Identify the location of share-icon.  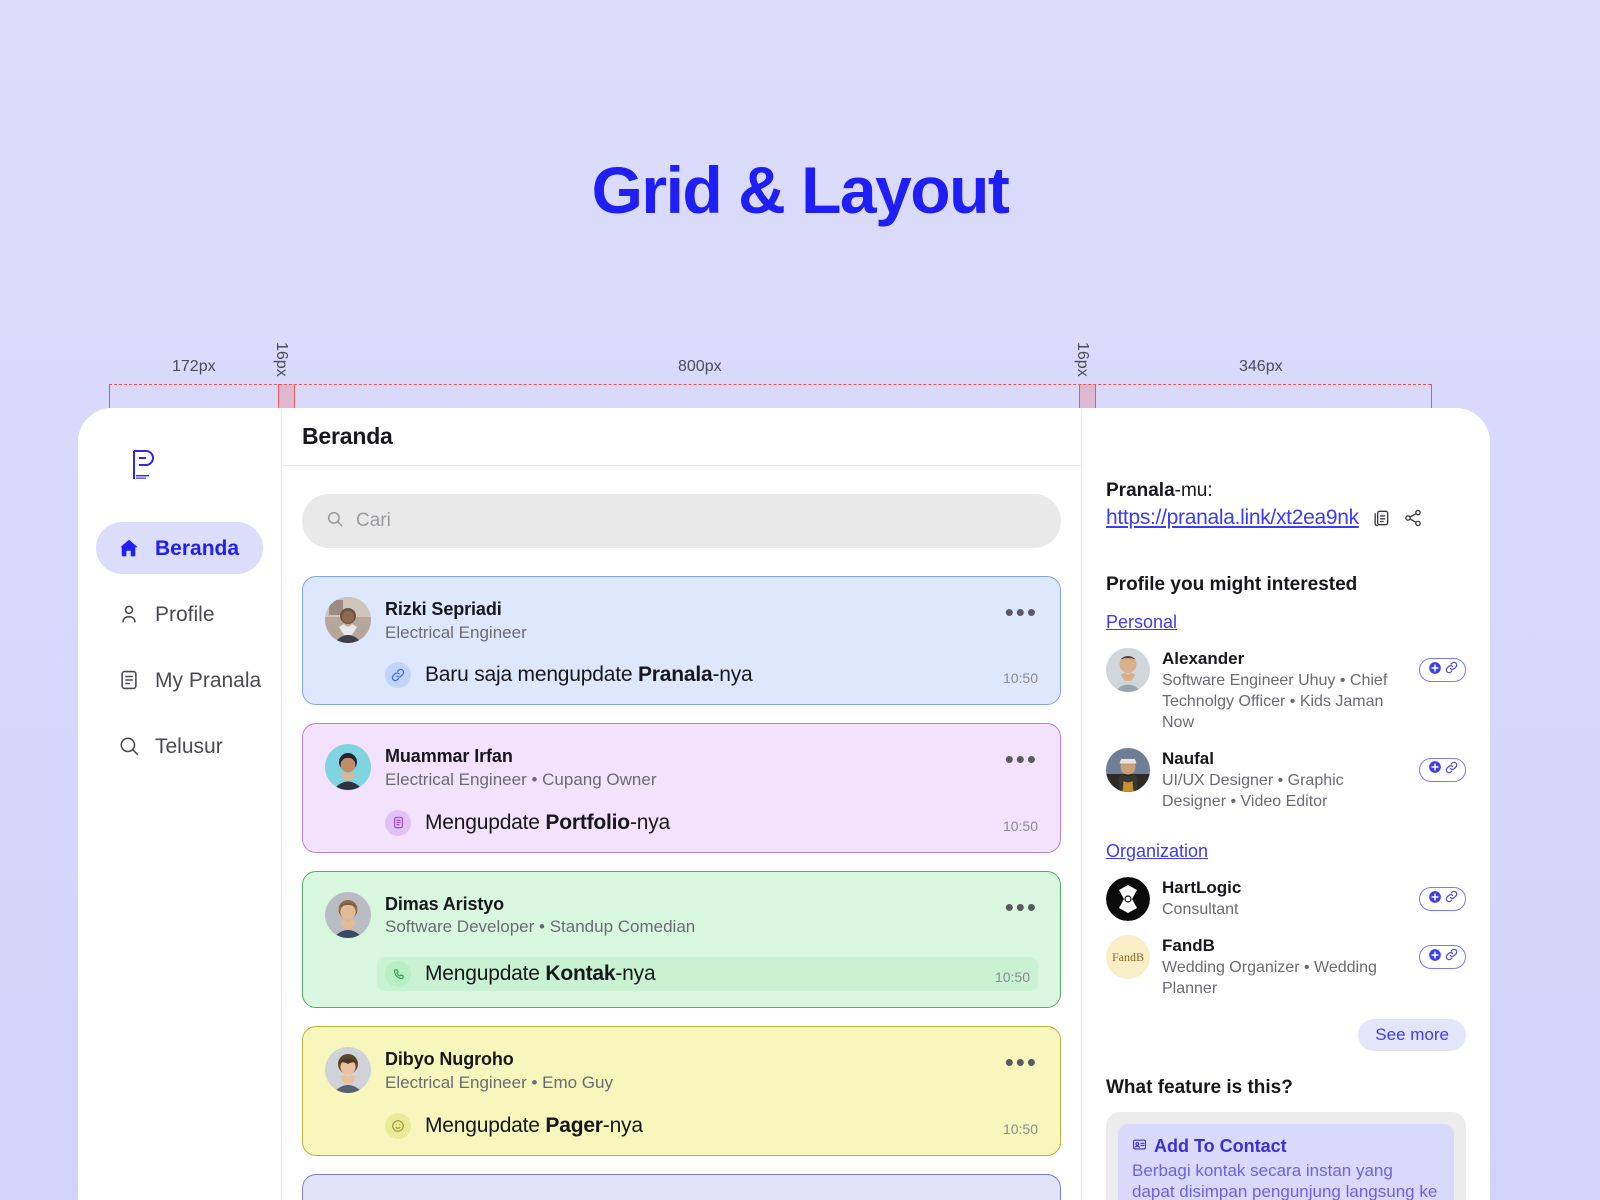
(1413, 518).